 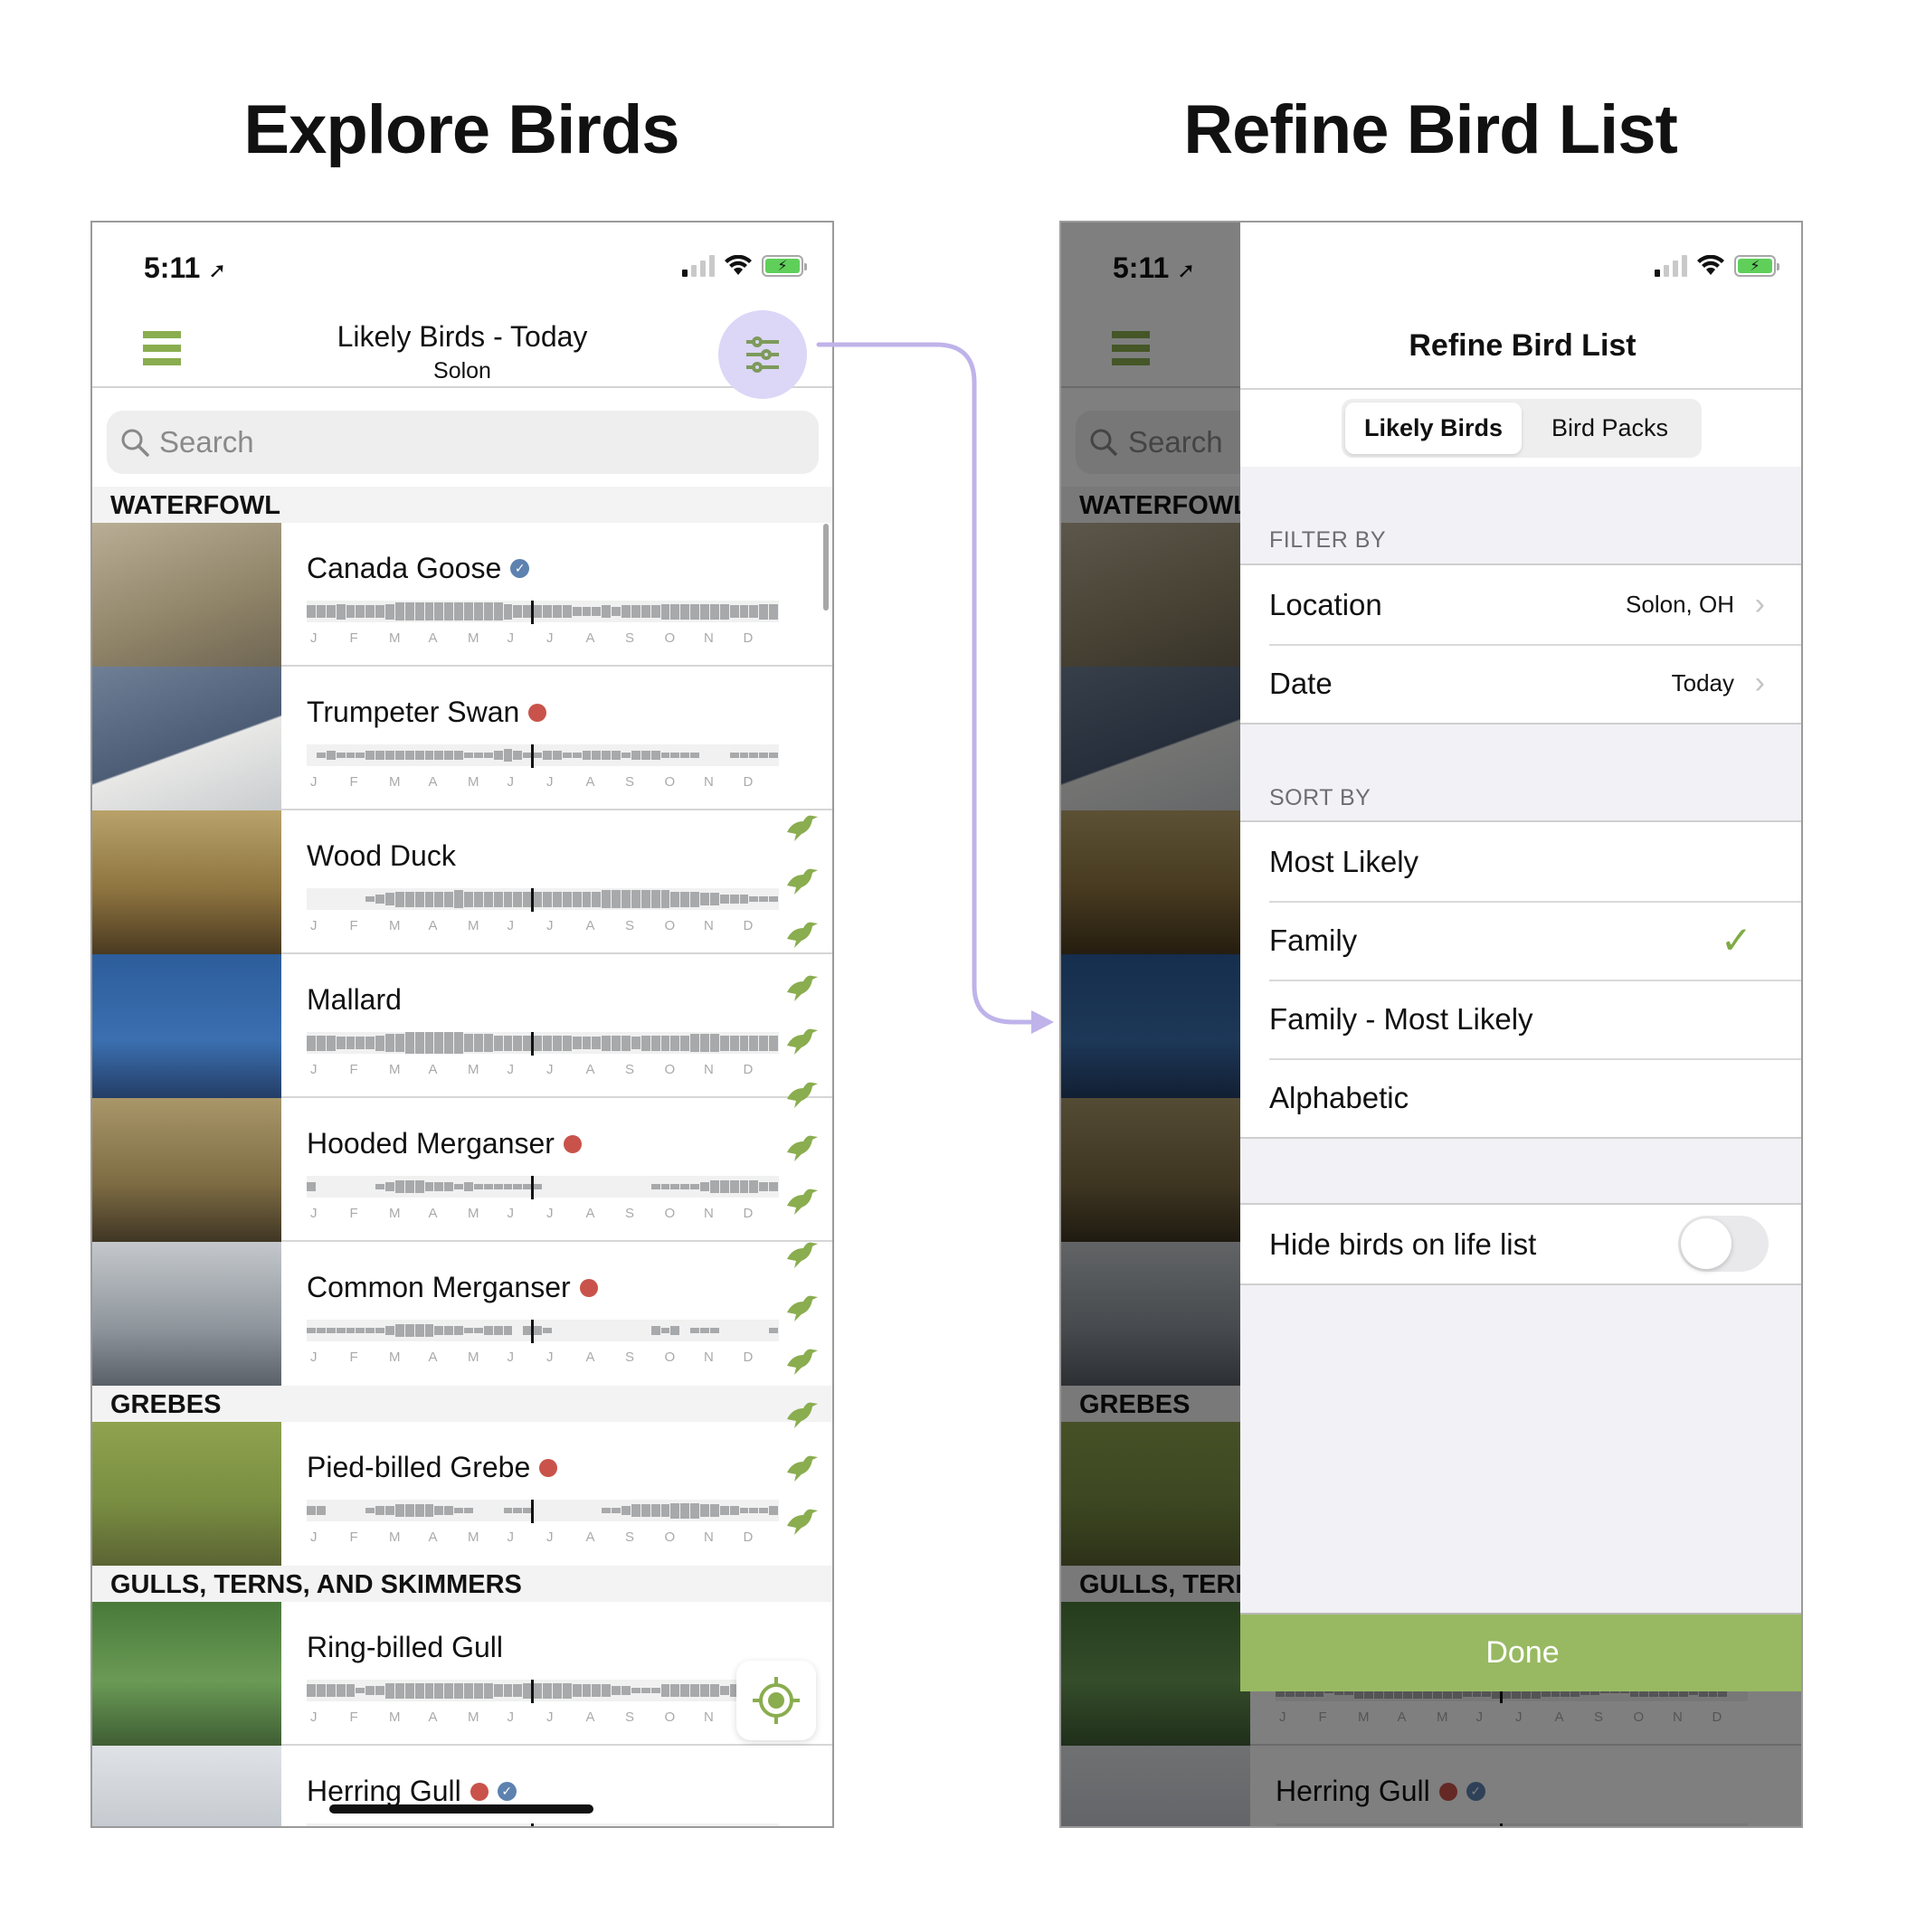 I want to click on section-header: WATERFOWL, so click(x=462, y=505).